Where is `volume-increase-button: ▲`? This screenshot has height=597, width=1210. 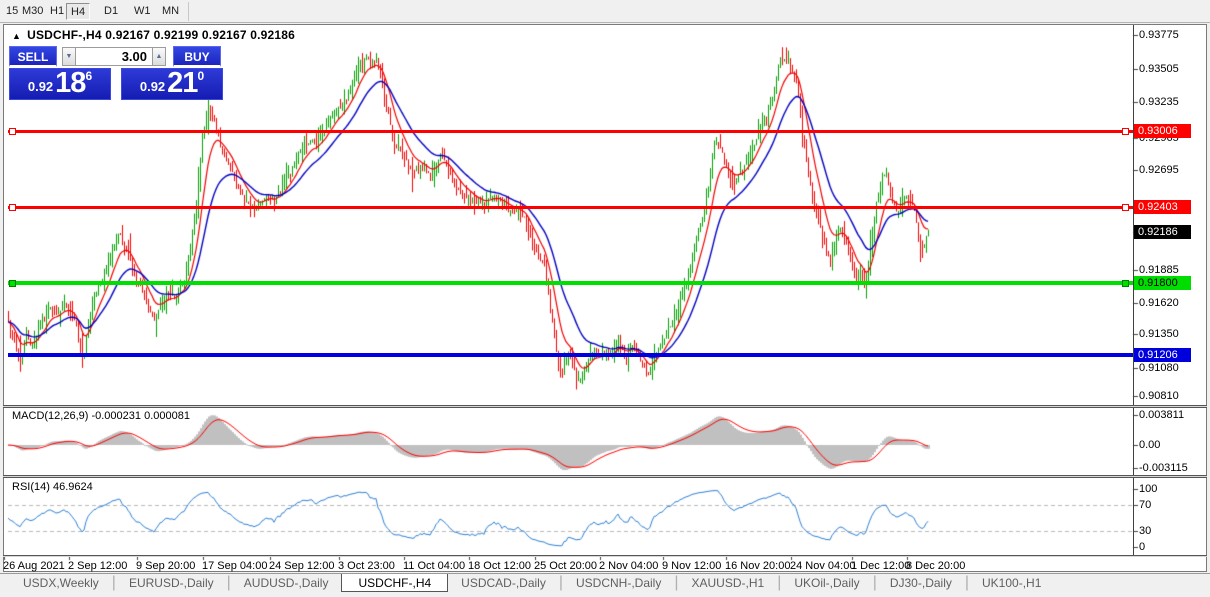
volume-increase-button: ▲ is located at coordinates (159, 56).